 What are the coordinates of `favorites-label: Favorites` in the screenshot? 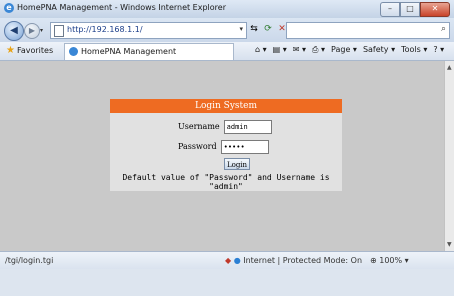 It's located at (35, 50).